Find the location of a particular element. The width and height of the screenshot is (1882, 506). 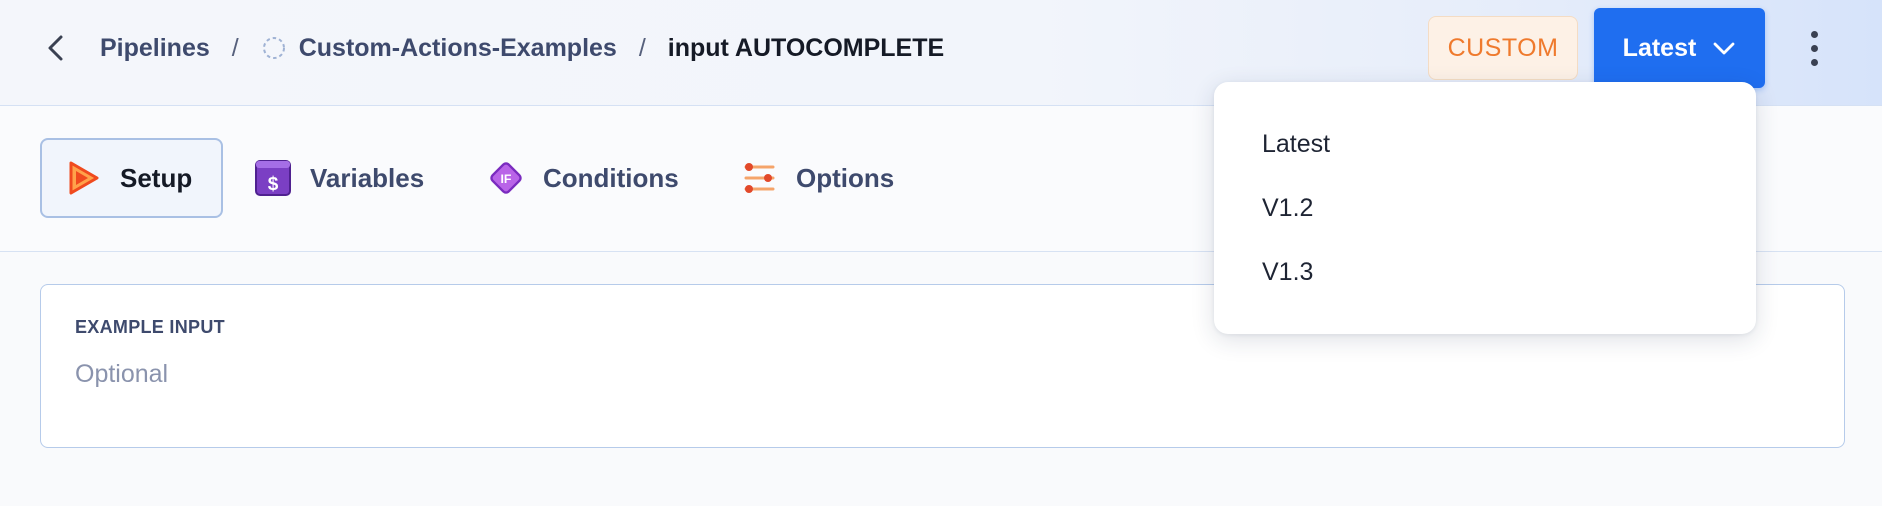

breadcrumb-pipelines: Pipelines is located at coordinates (155, 48).